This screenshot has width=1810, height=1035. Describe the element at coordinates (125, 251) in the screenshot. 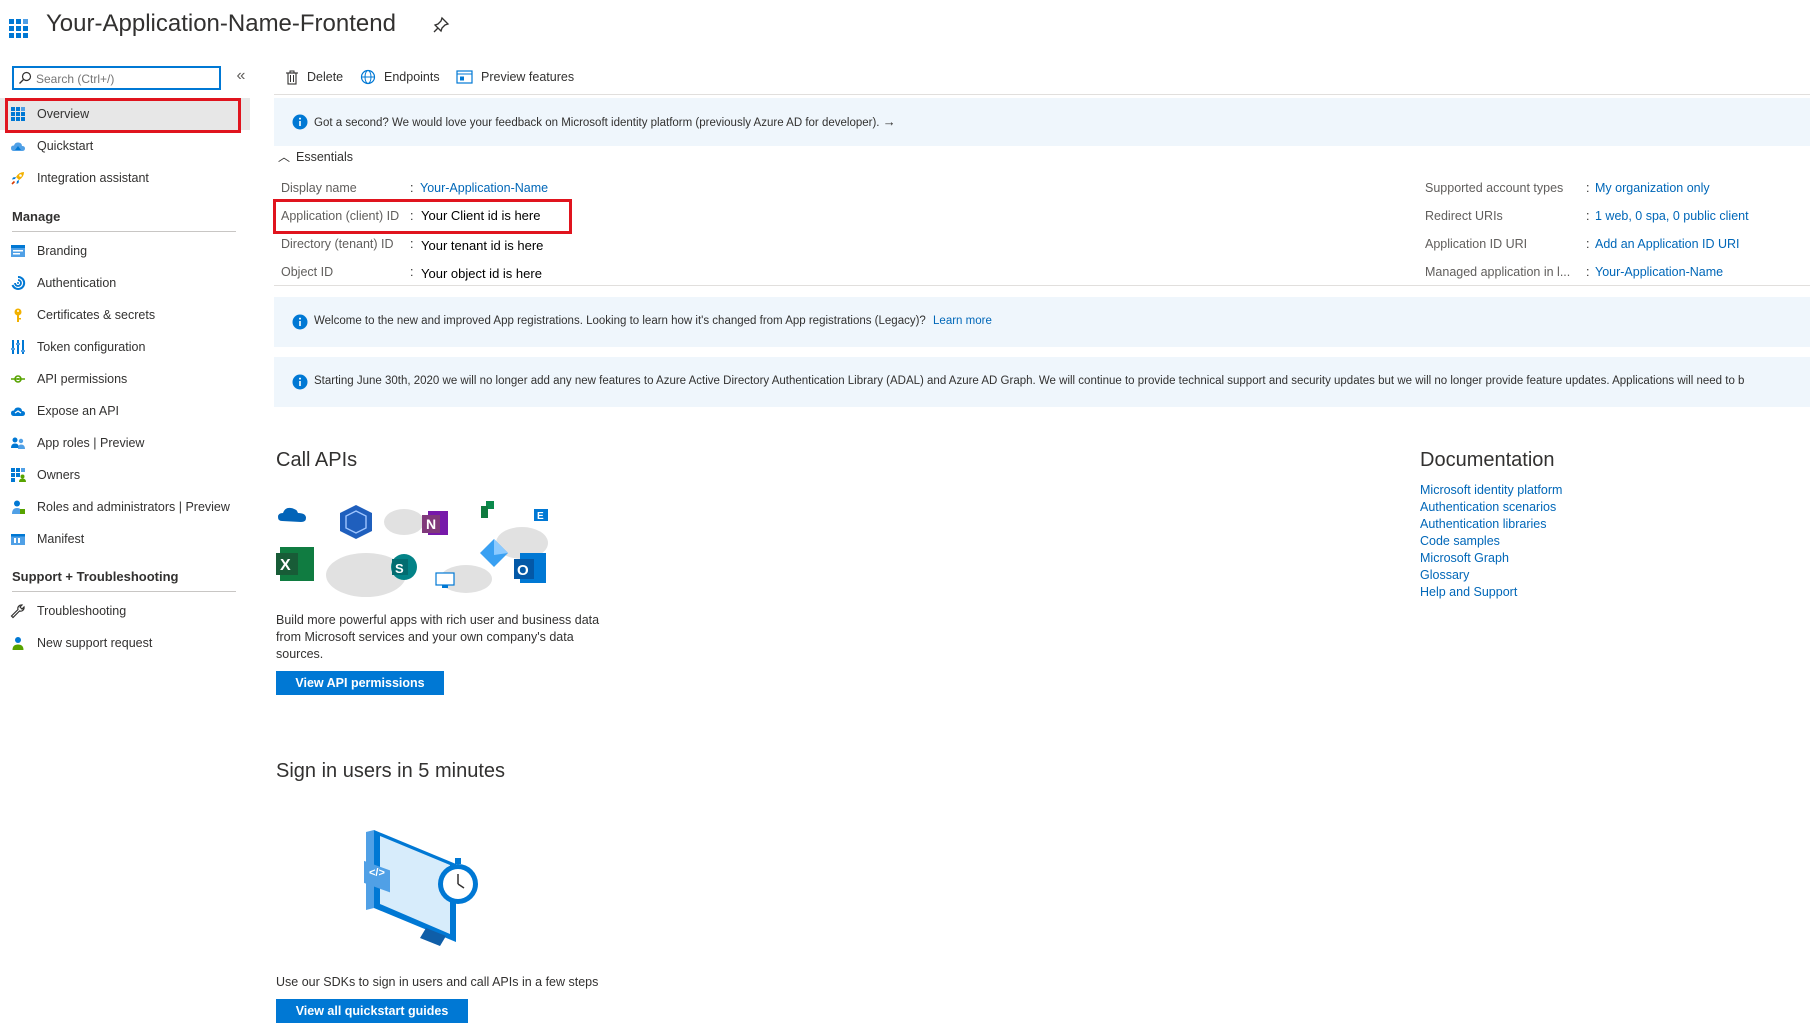

I see `sidebar-item-branding: Branding` at that location.